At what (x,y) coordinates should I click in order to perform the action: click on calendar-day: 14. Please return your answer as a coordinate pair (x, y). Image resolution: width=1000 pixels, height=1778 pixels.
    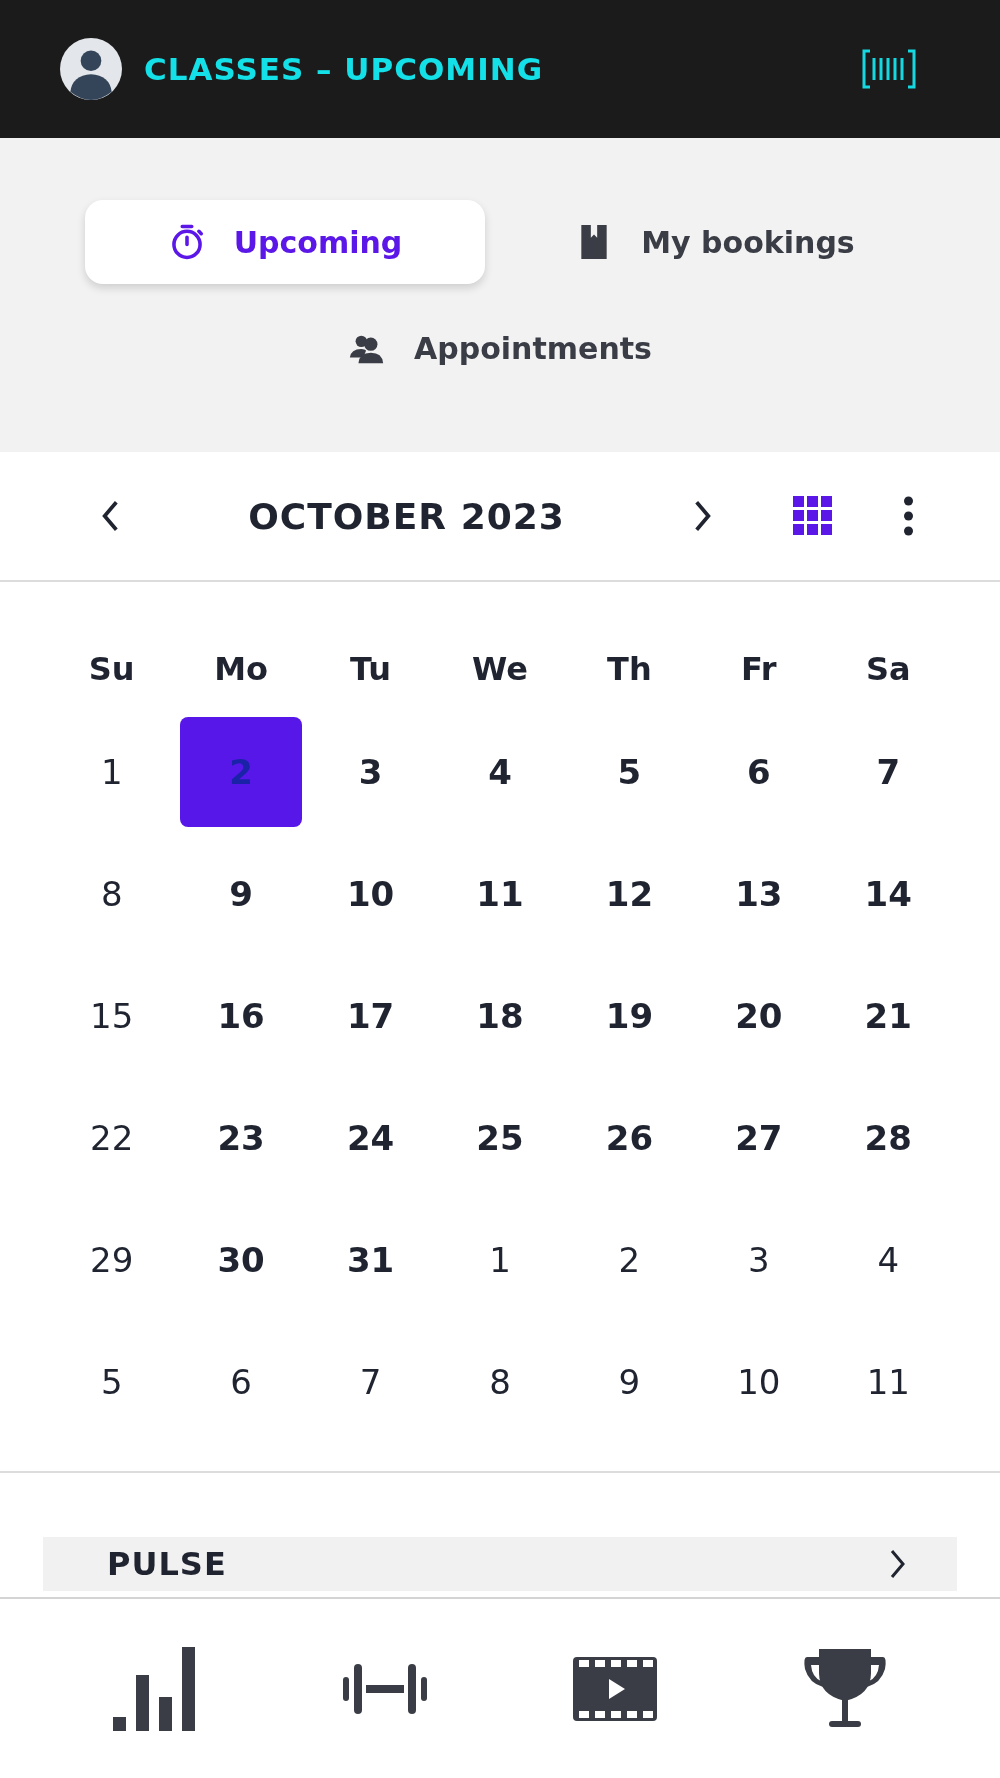
    Looking at the image, I should click on (888, 894).